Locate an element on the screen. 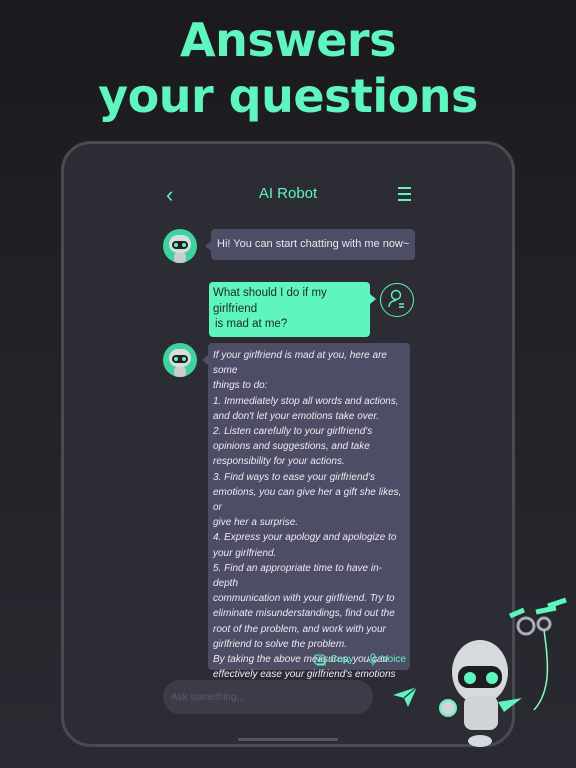  answer-line: 4. Express your apology and apologize to is located at coordinates (305, 538).